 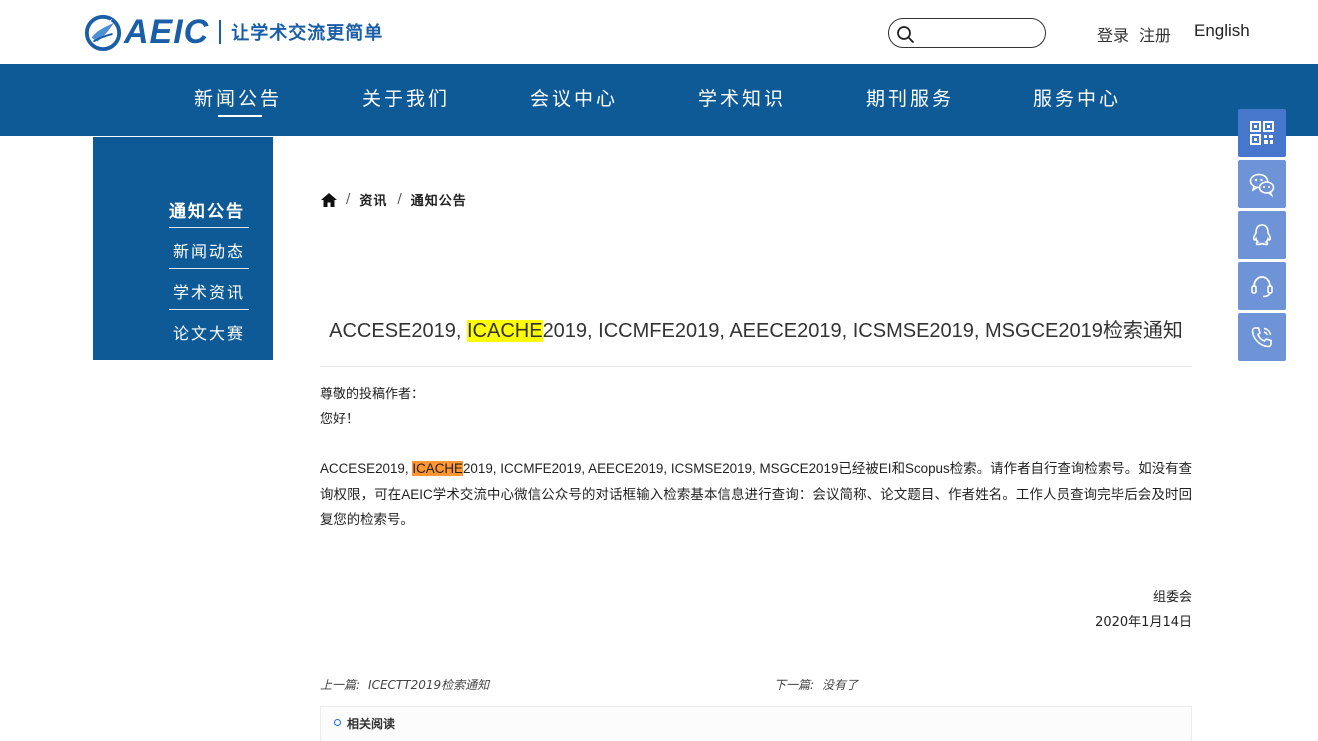 I want to click on nav-item-academic: 学术知识, so click(x=742, y=97).